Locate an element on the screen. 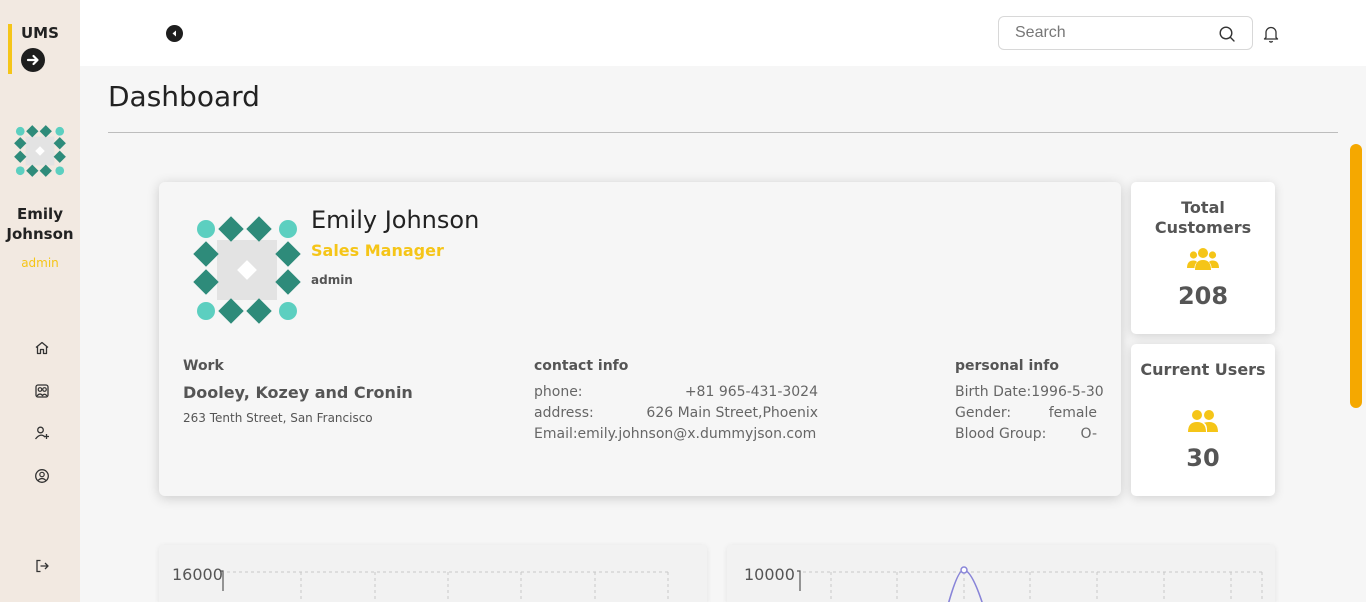 The height and width of the screenshot is (602, 1366). search-input is located at coordinates (1104, 33).